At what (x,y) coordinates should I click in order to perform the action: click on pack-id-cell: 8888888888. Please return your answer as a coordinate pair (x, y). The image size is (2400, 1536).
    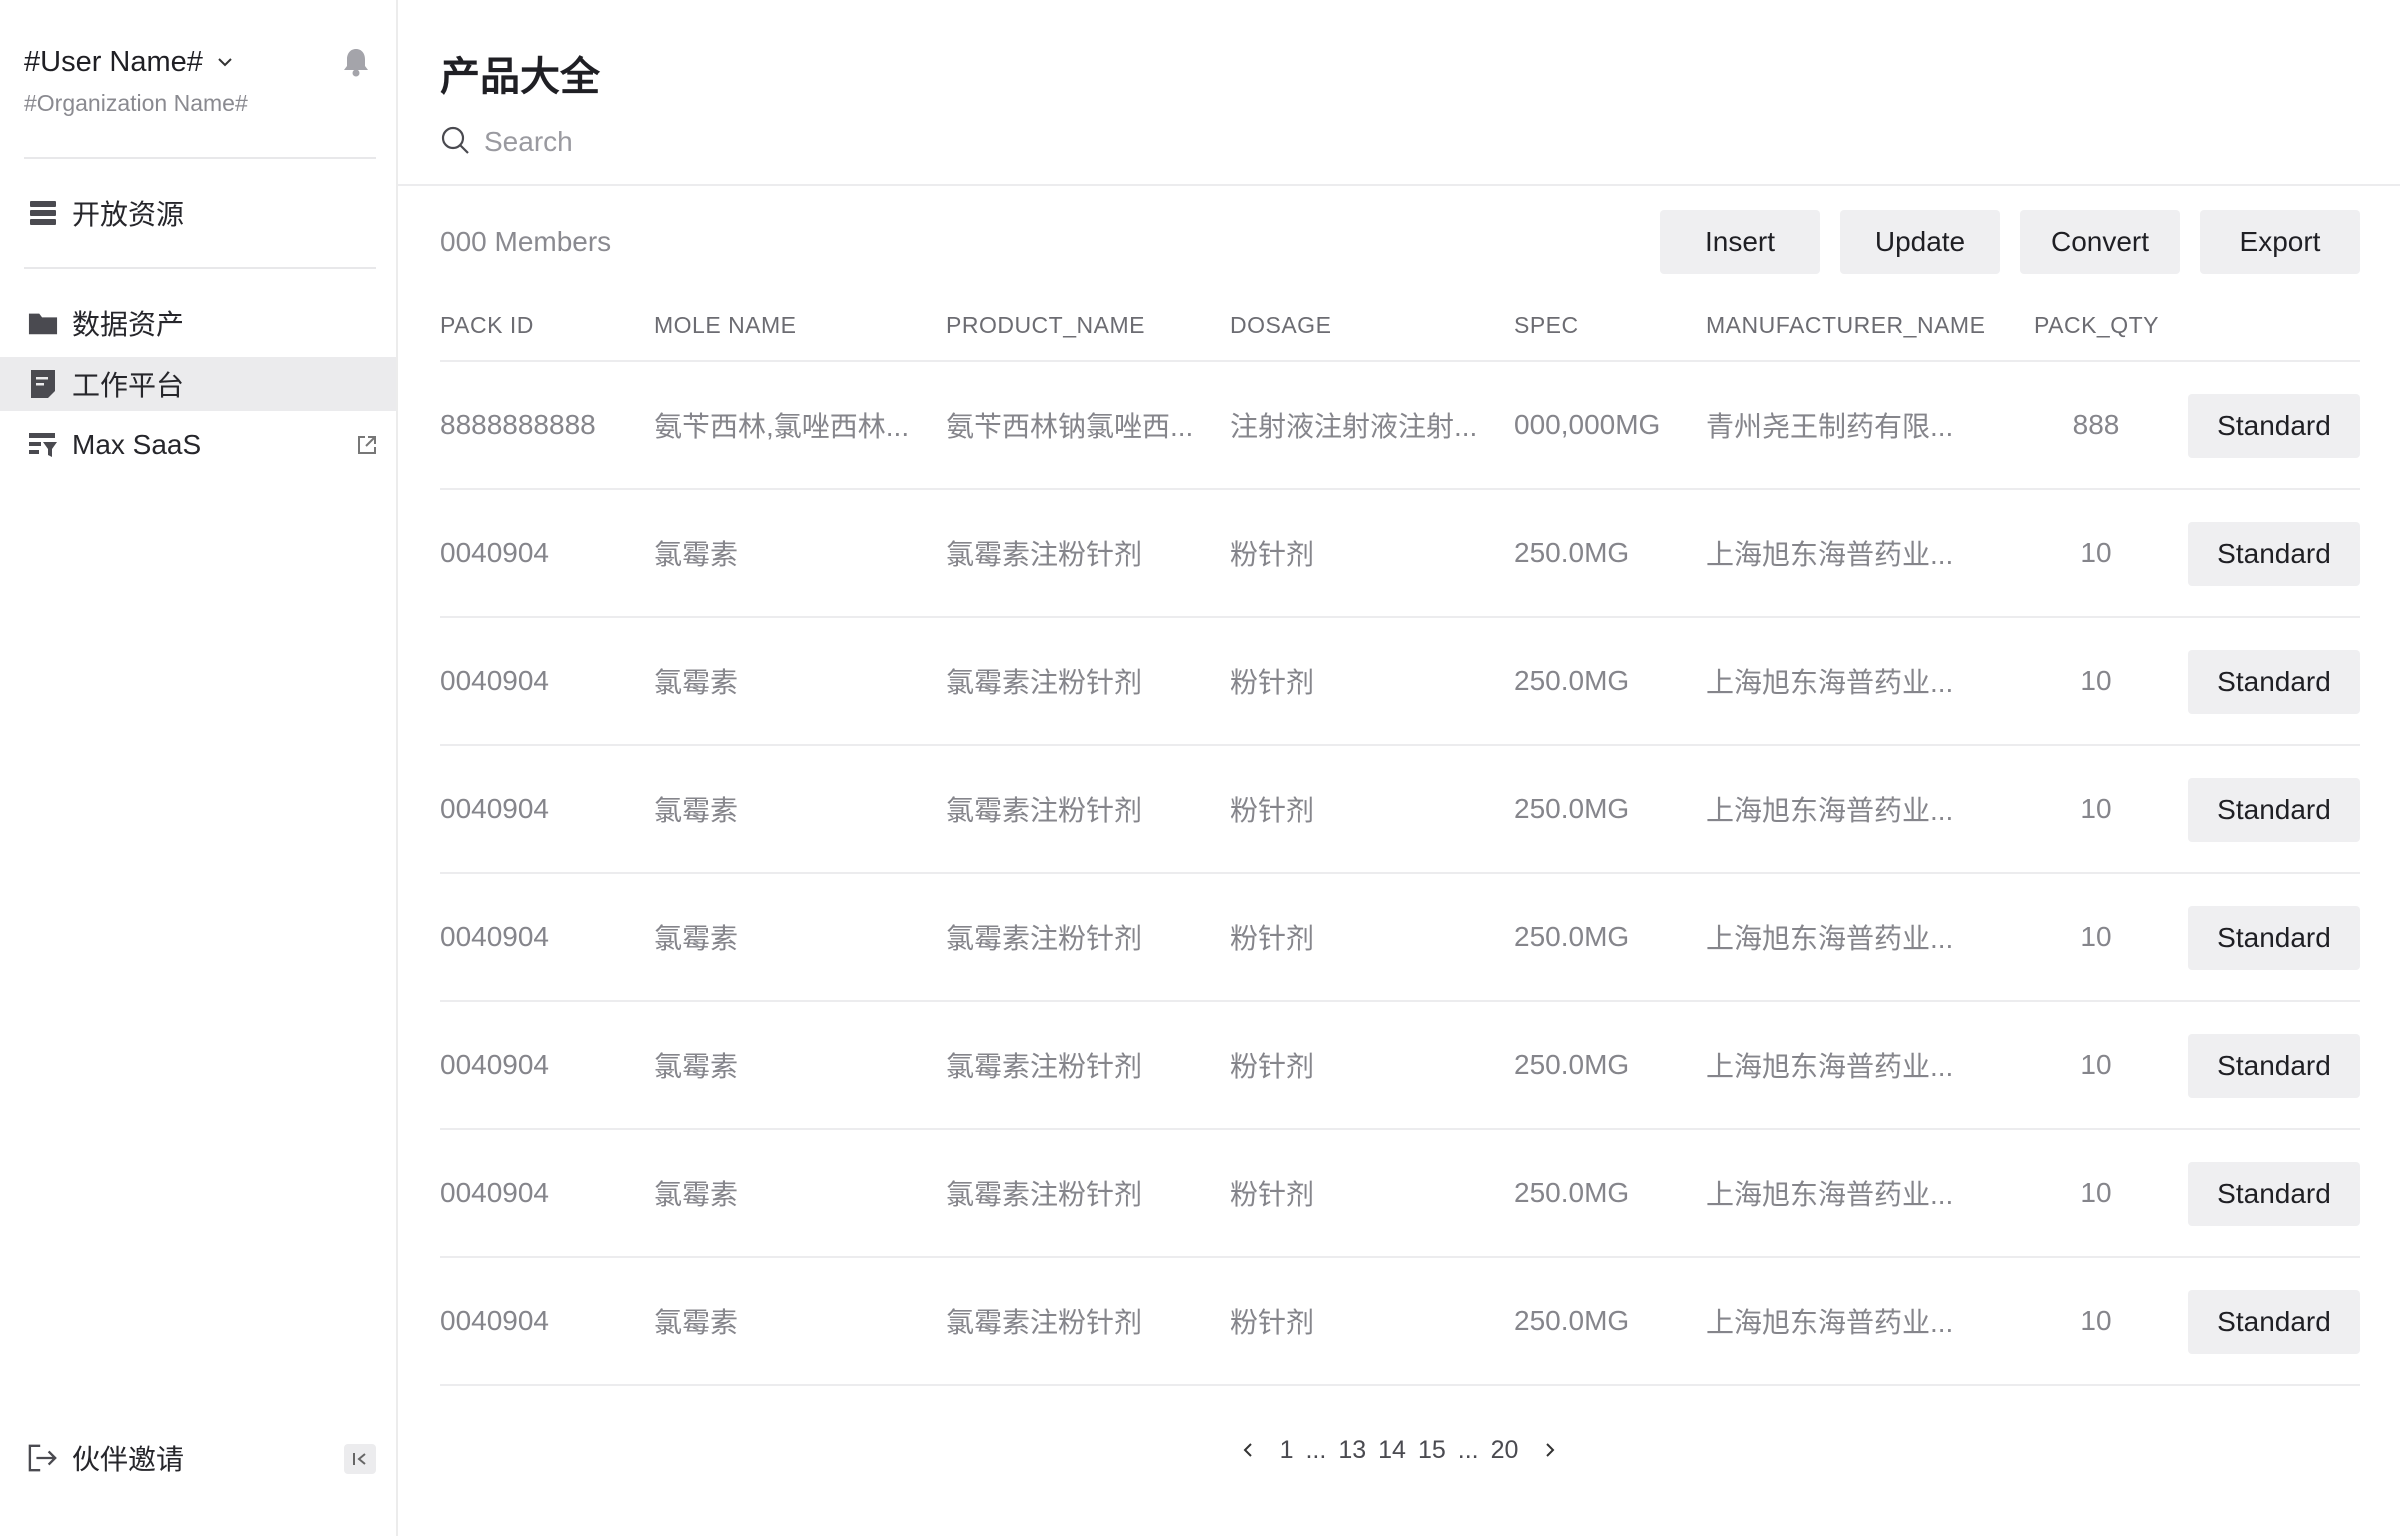
    Looking at the image, I should click on (518, 424).